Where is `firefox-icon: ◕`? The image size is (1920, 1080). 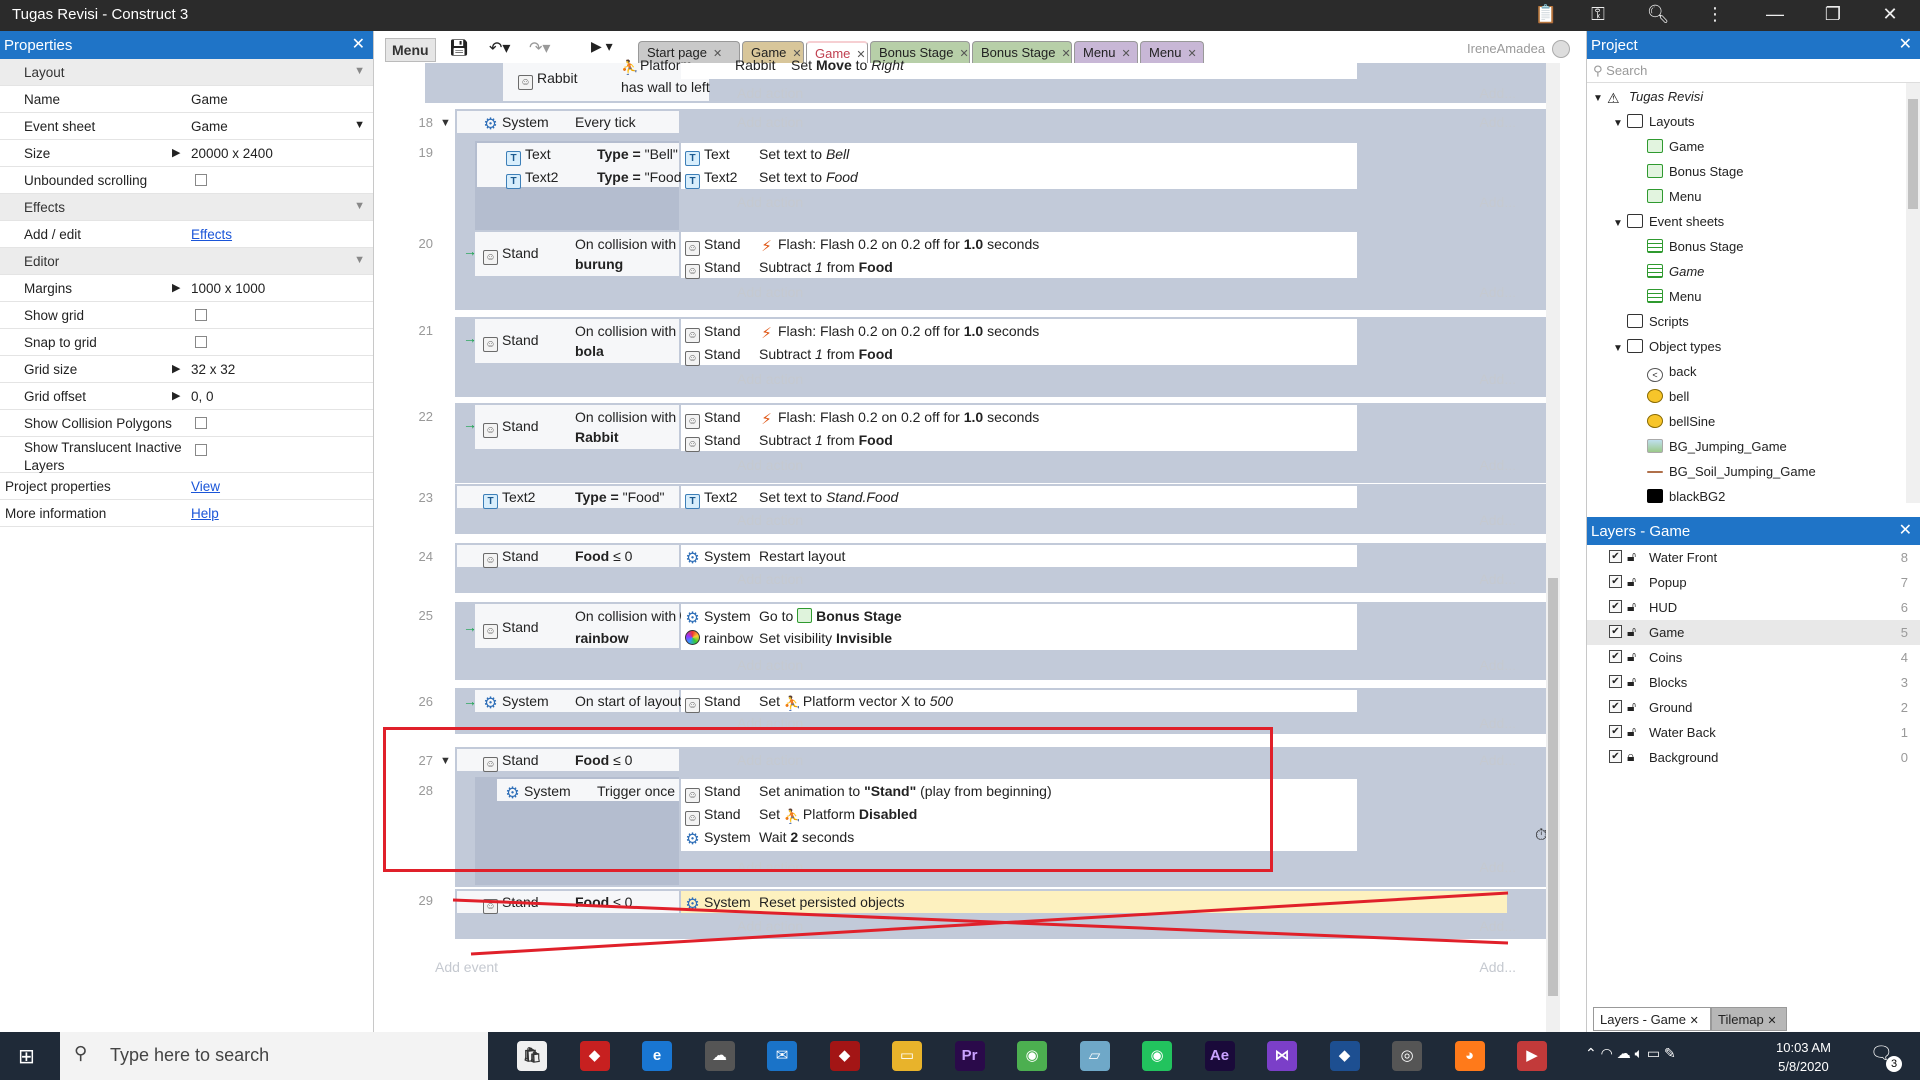
firefox-icon: ◕ is located at coordinates (1469, 1056).